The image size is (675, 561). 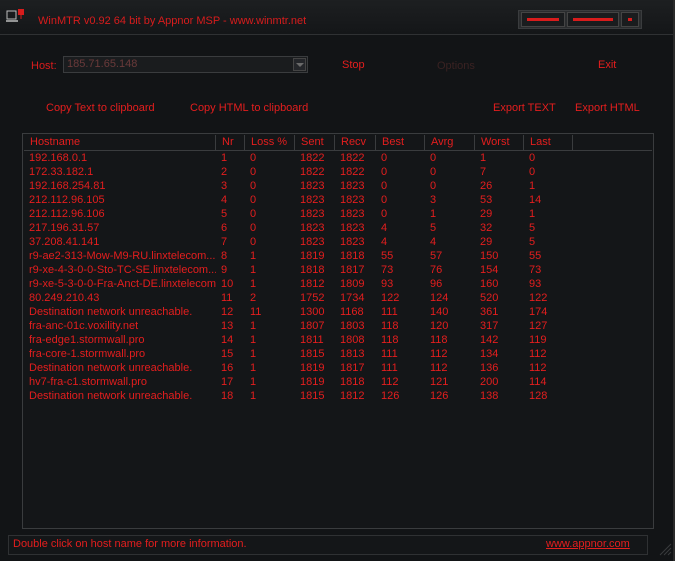 I want to click on table-cell: 96, so click(x=436, y=284).